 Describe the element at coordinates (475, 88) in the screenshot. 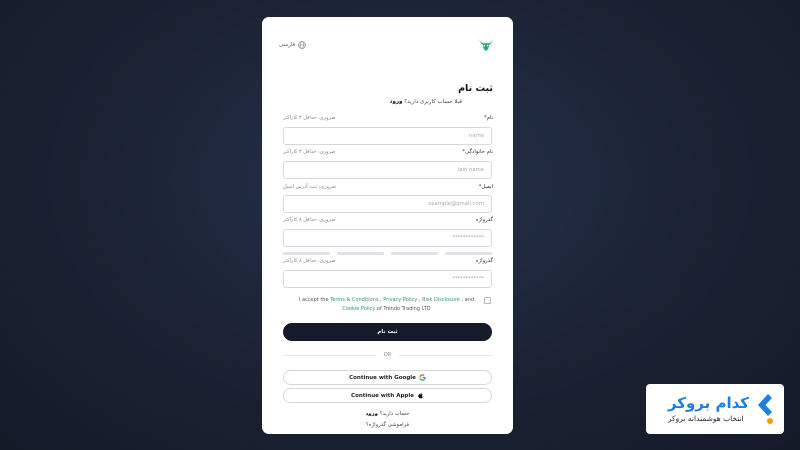

I see `page-title: ثبت نام` at that location.